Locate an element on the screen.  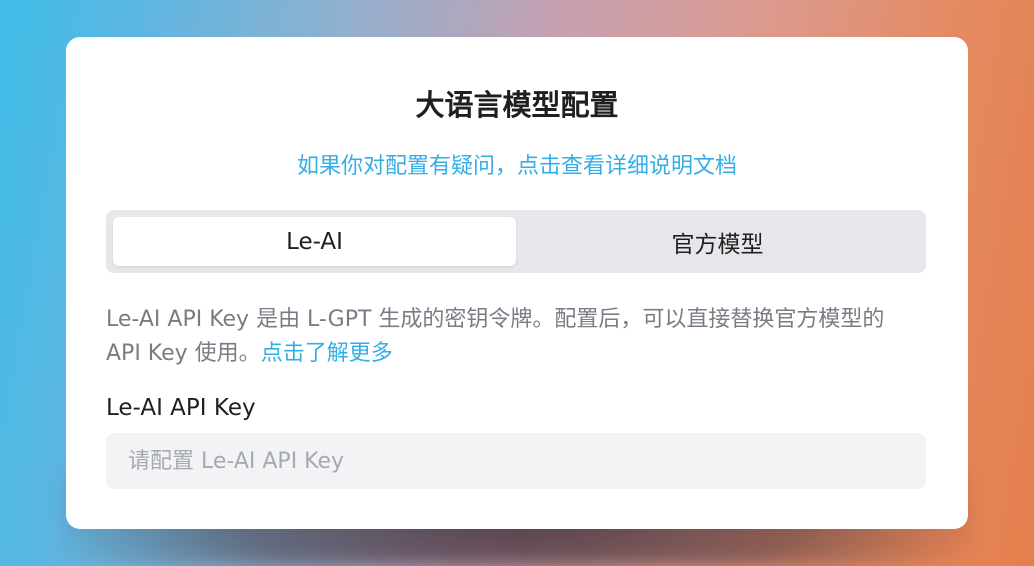
tab-le-ai: Le-AI is located at coordinates (314, 241).